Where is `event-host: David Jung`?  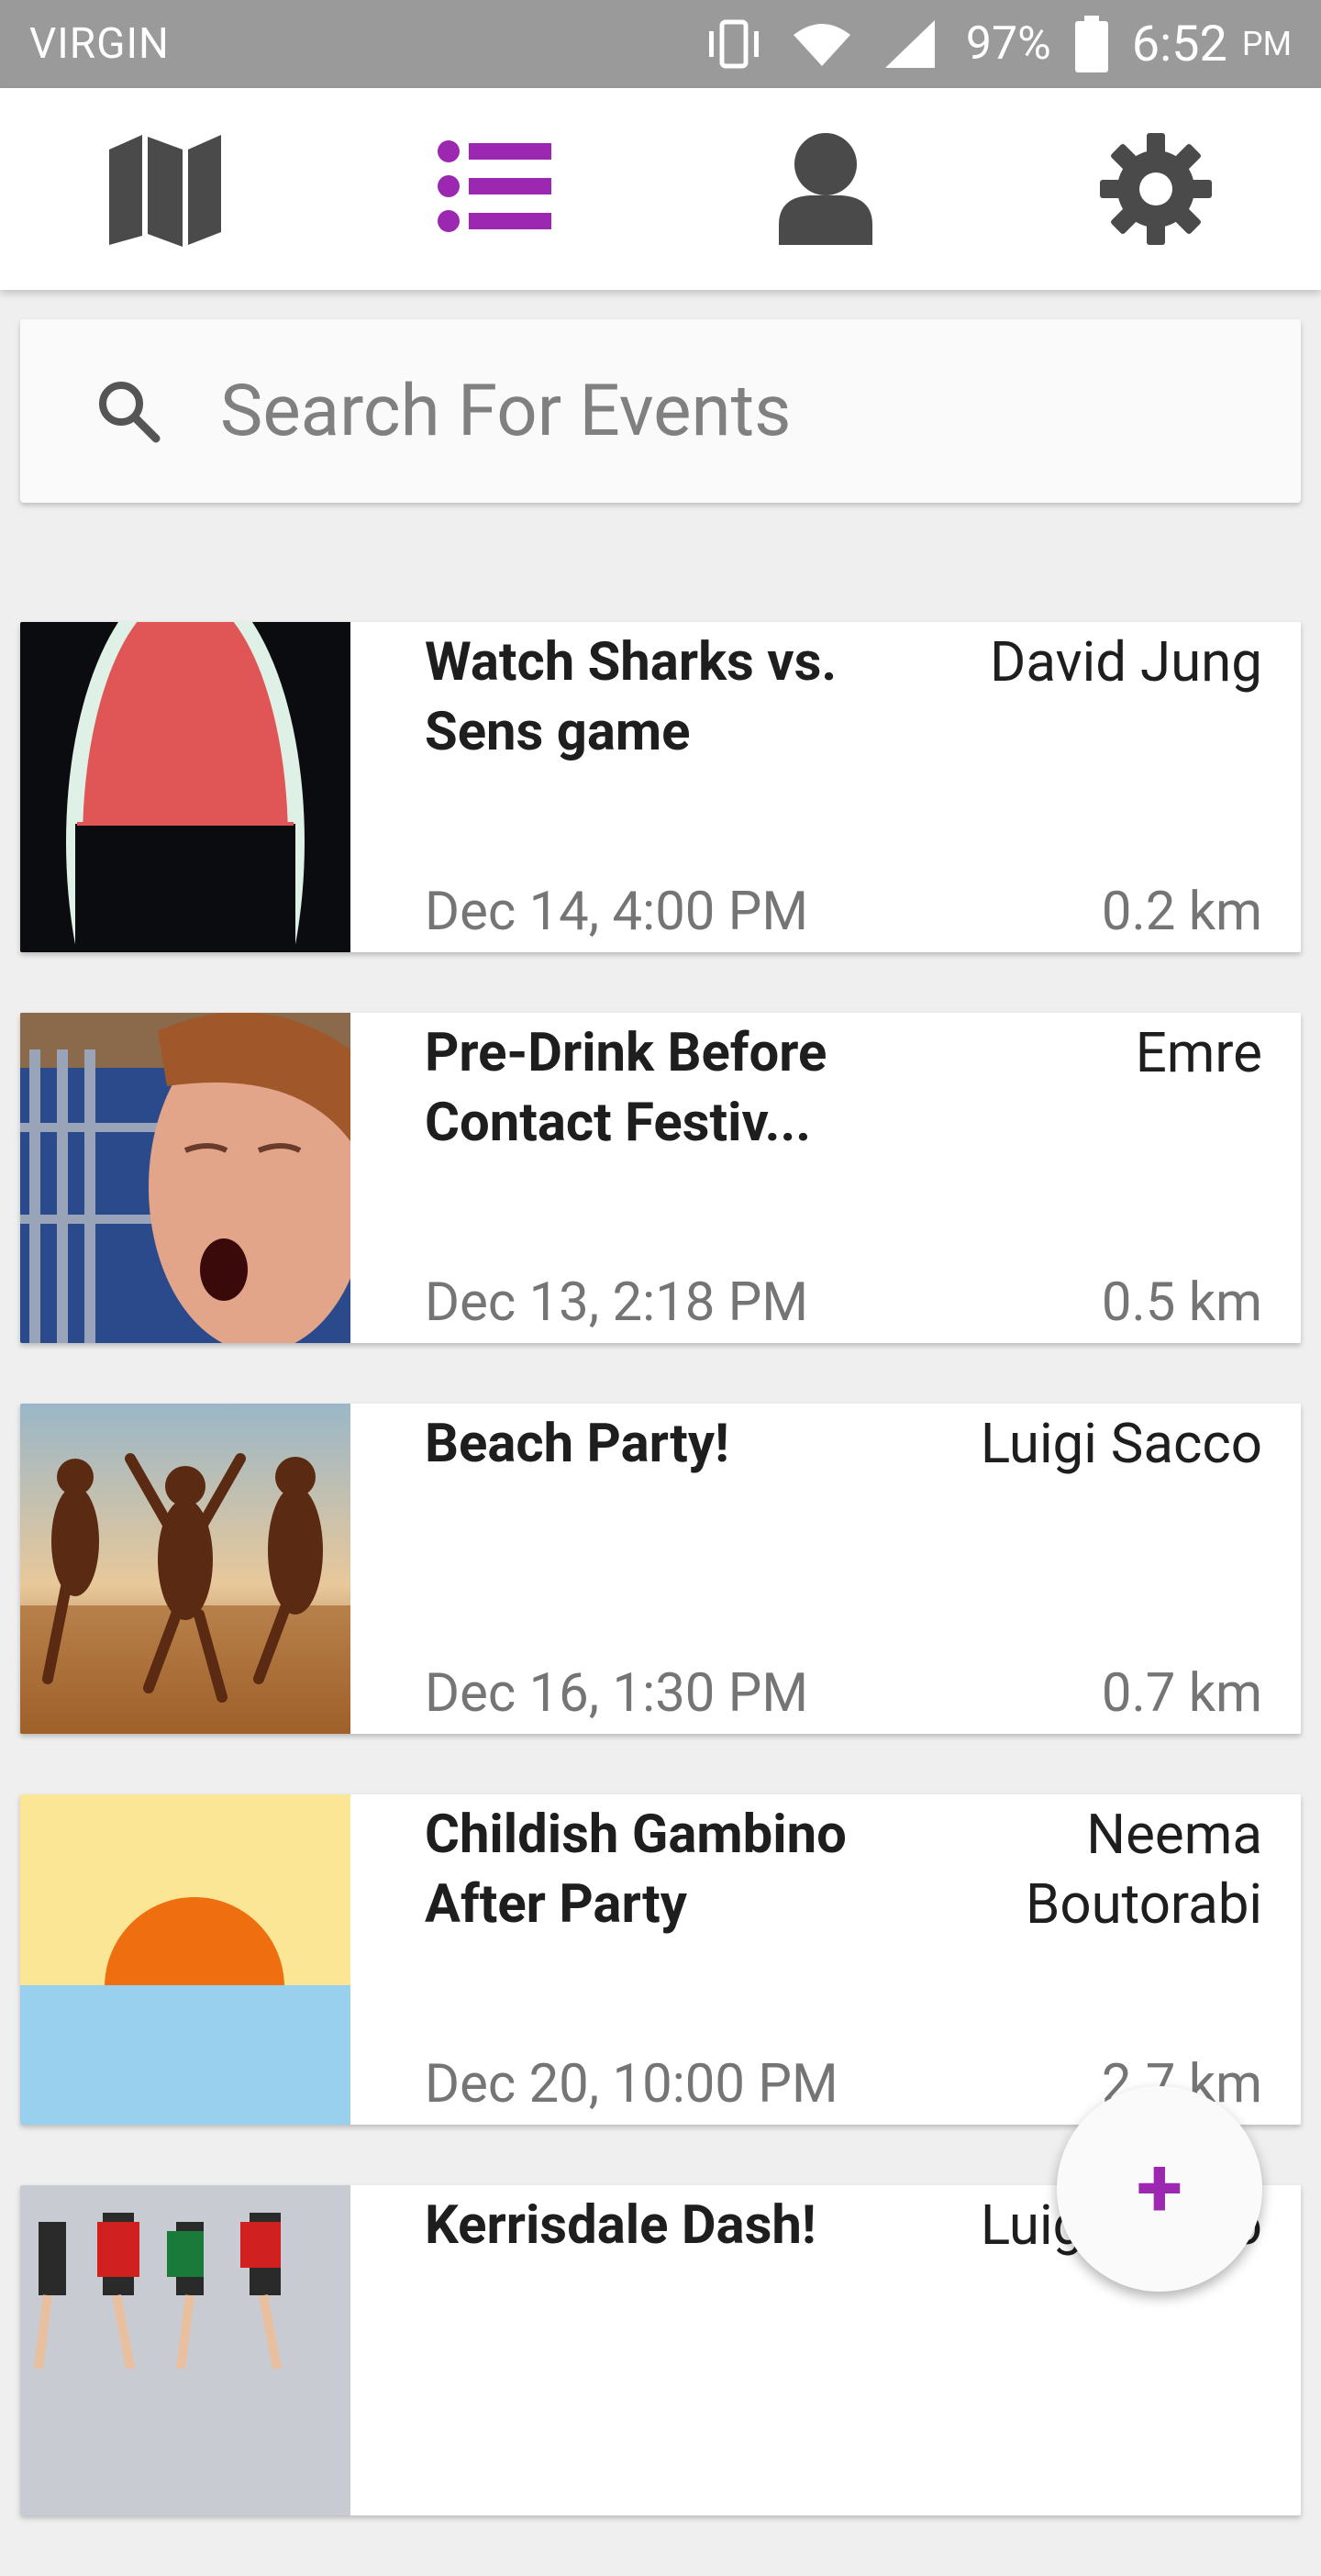
event-host: David Jung is located at coordinates (1126, 661).